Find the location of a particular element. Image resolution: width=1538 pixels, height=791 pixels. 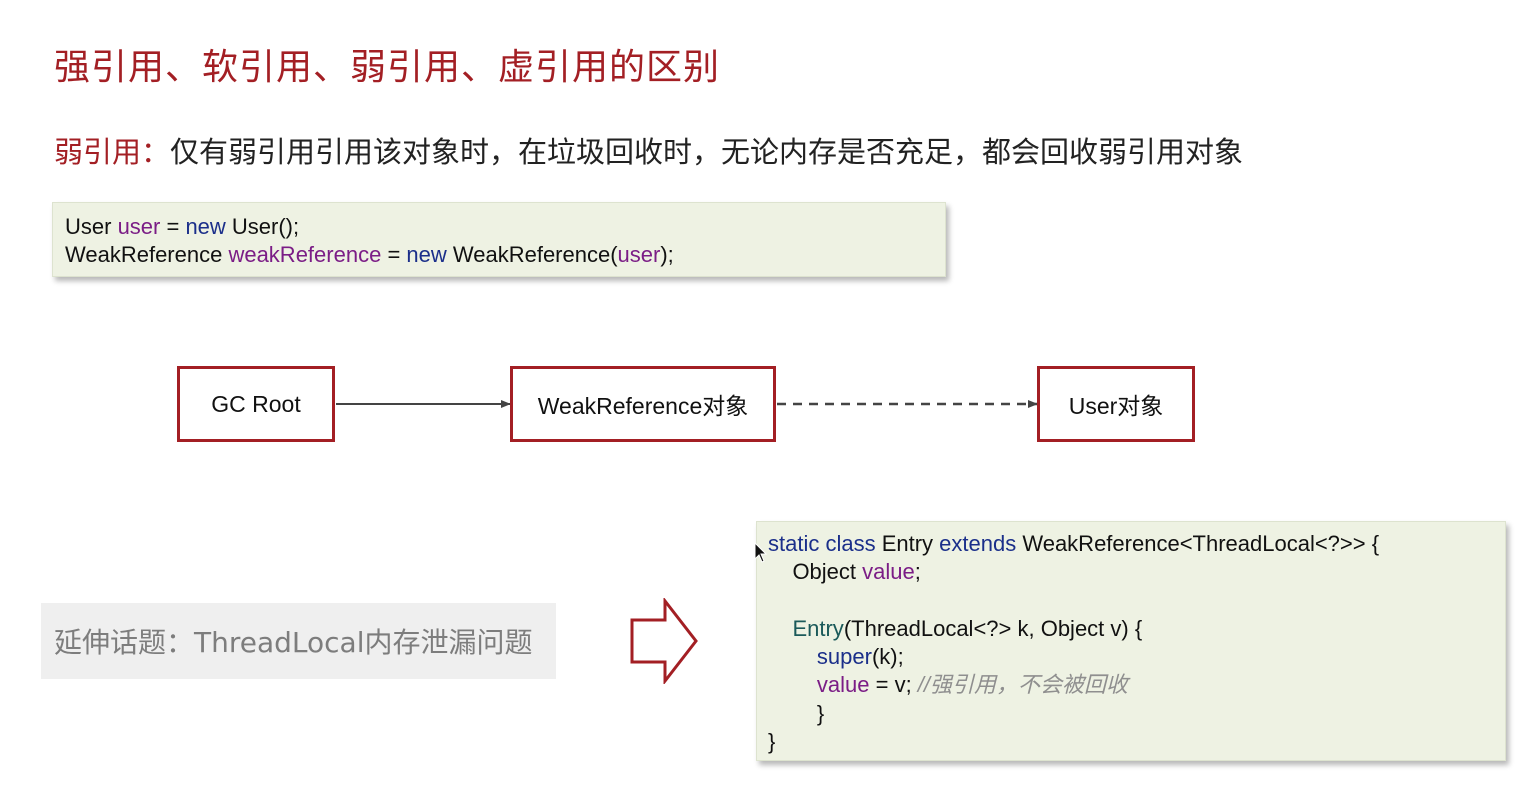

gc-root-node: GC Root is located at coordinates (256, 404).